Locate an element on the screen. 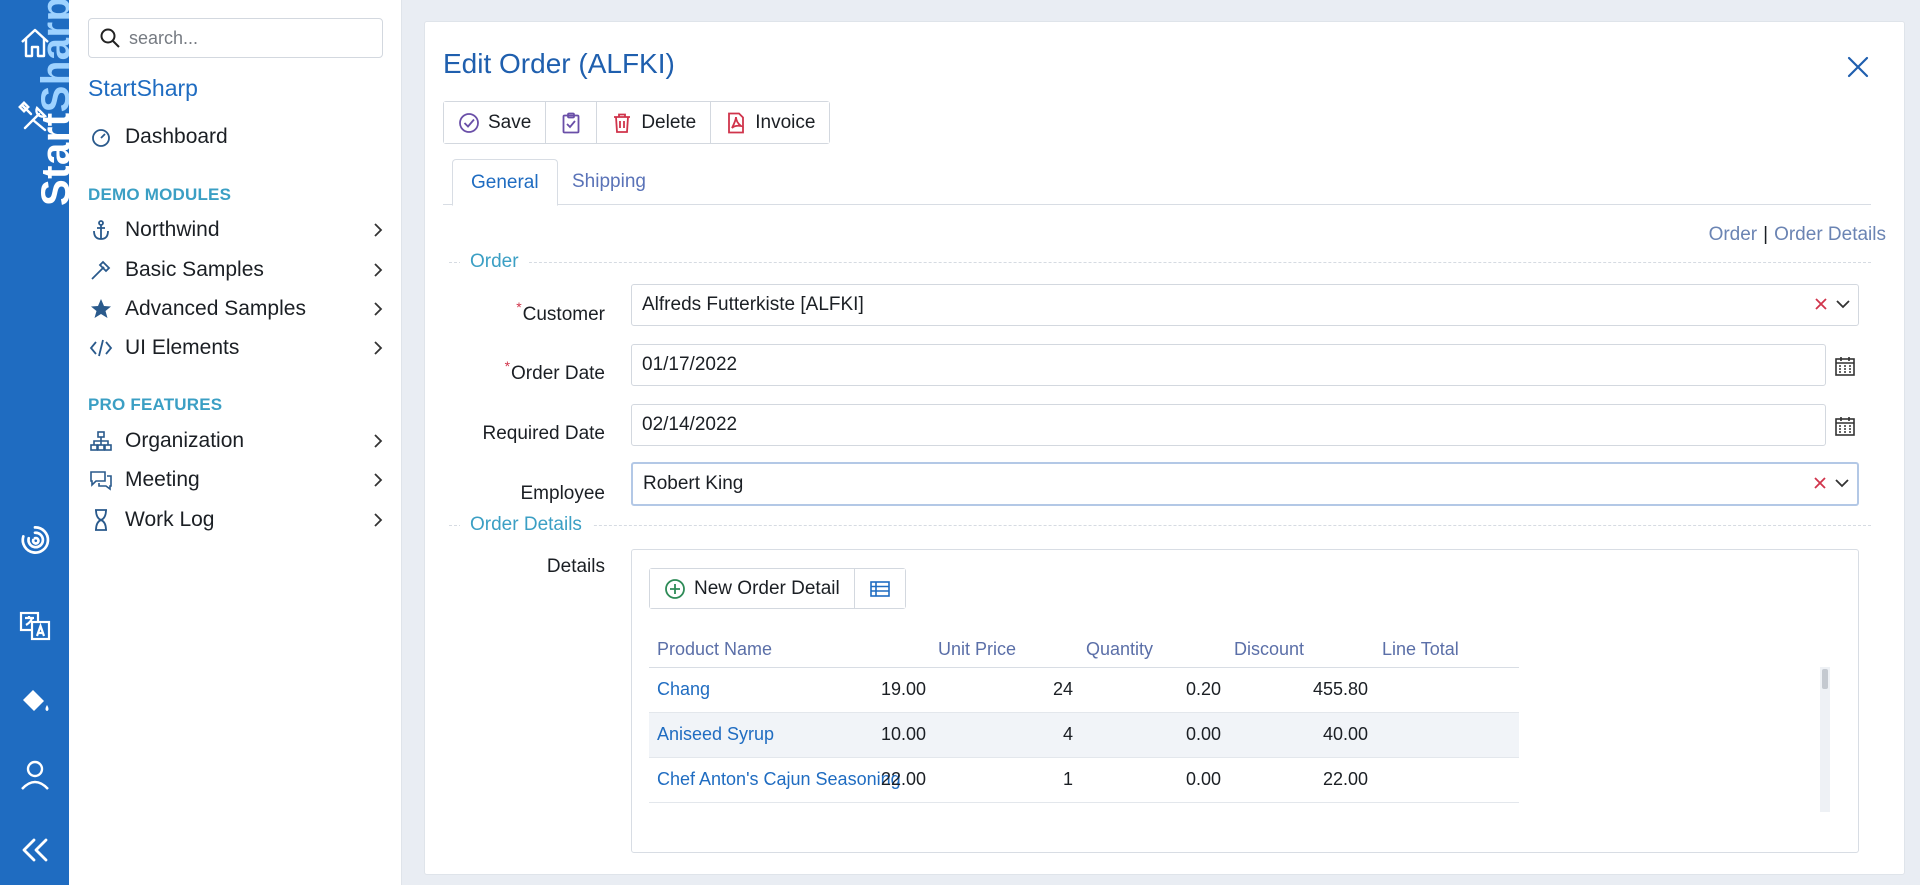  anchor-order-details-link: Order Details is located at coordinates (1830, 234).